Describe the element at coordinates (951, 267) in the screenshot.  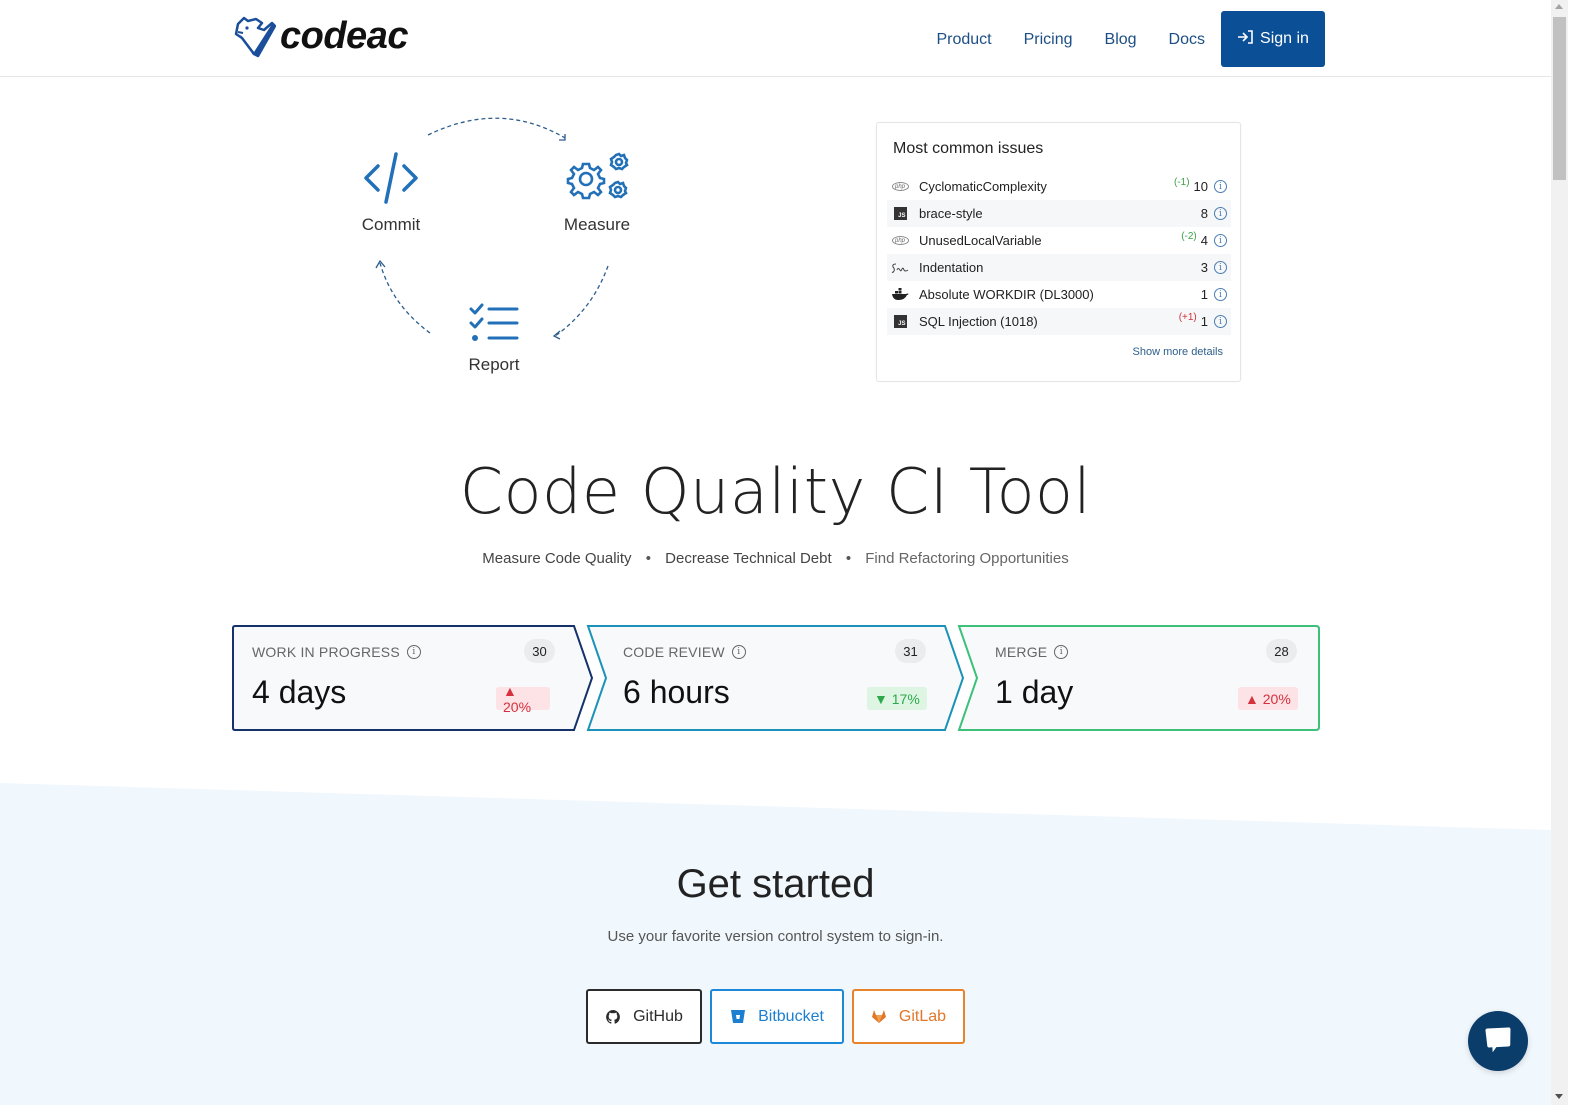
I see `issue-name: Indentation` at that location.